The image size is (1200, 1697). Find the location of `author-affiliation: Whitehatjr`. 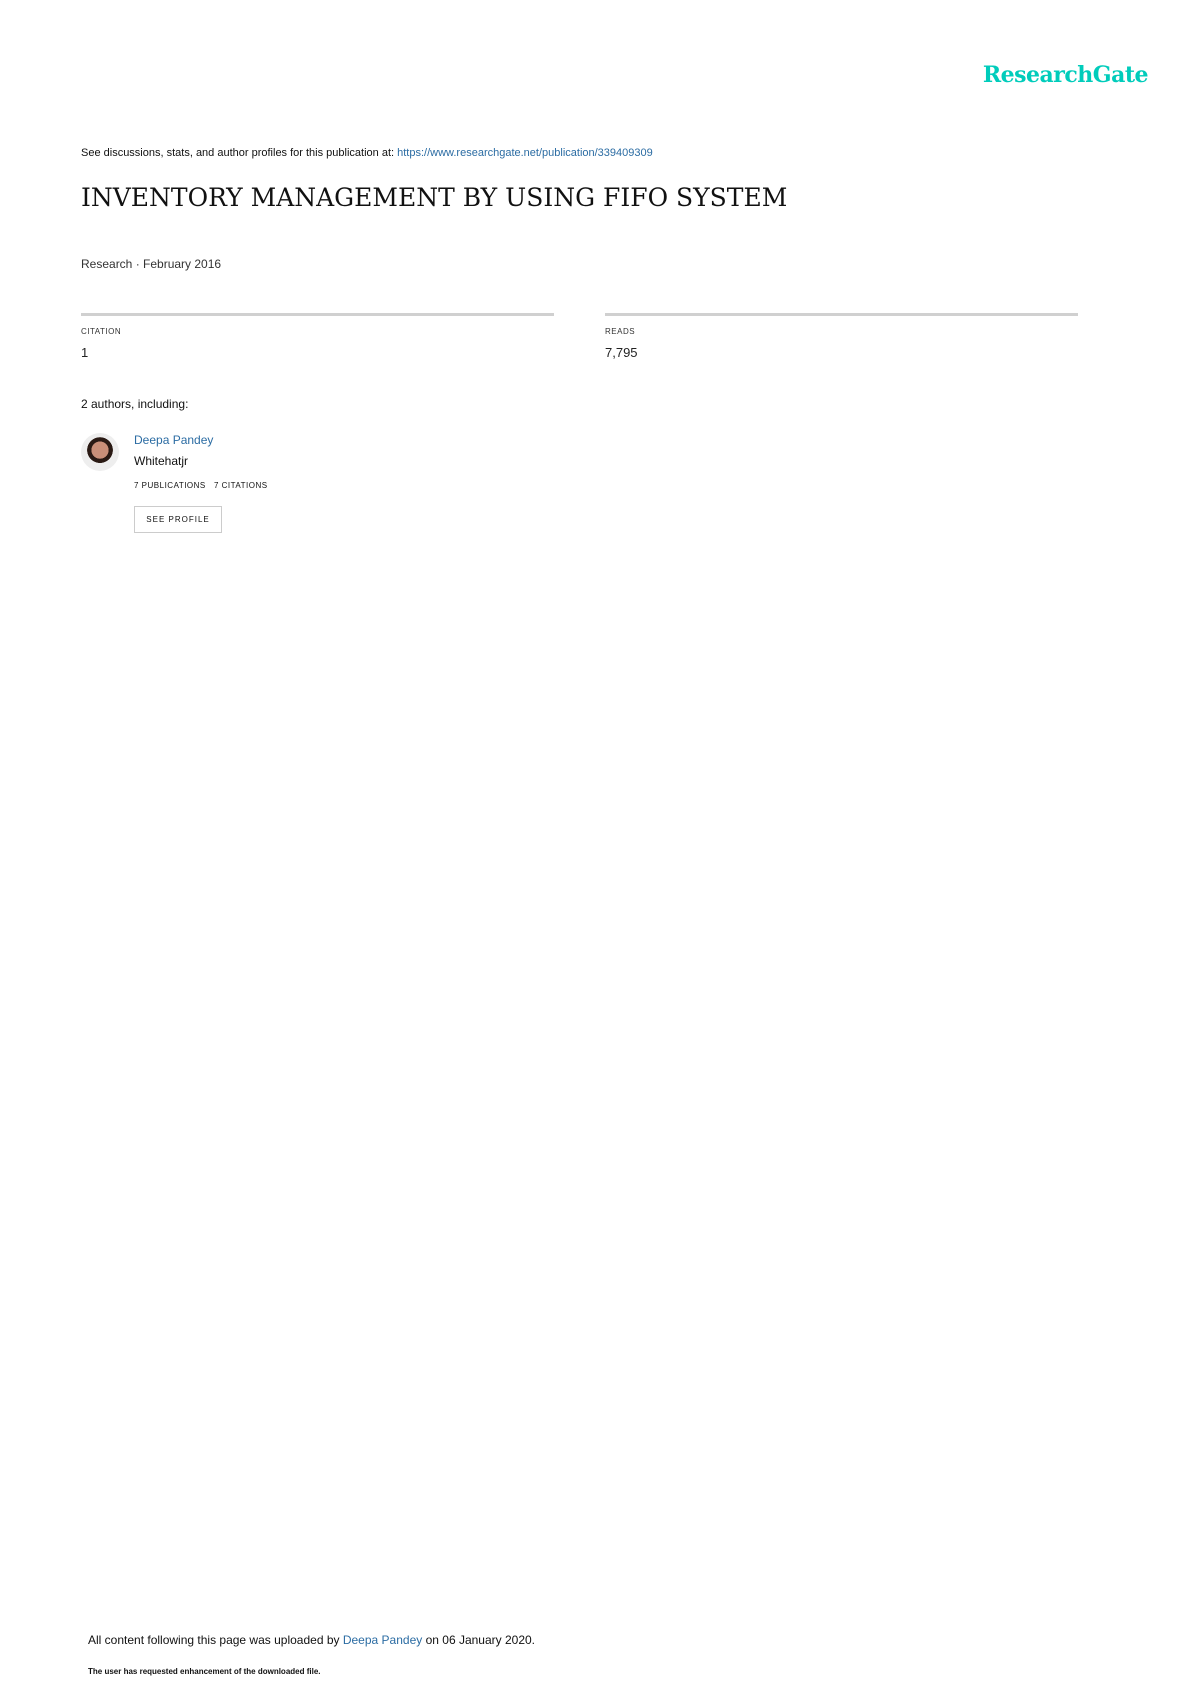

author-affiliation: Whitehatjr is located at coordinates (161, 461).